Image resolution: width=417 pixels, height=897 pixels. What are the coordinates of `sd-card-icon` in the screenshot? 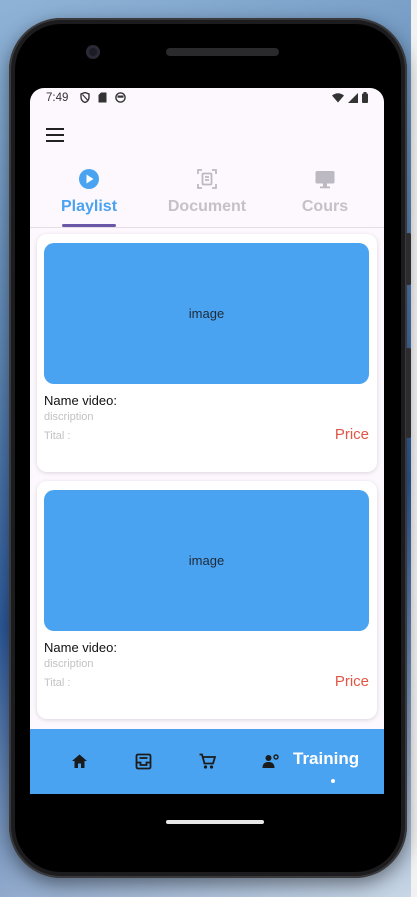 It's located at (102, 97).